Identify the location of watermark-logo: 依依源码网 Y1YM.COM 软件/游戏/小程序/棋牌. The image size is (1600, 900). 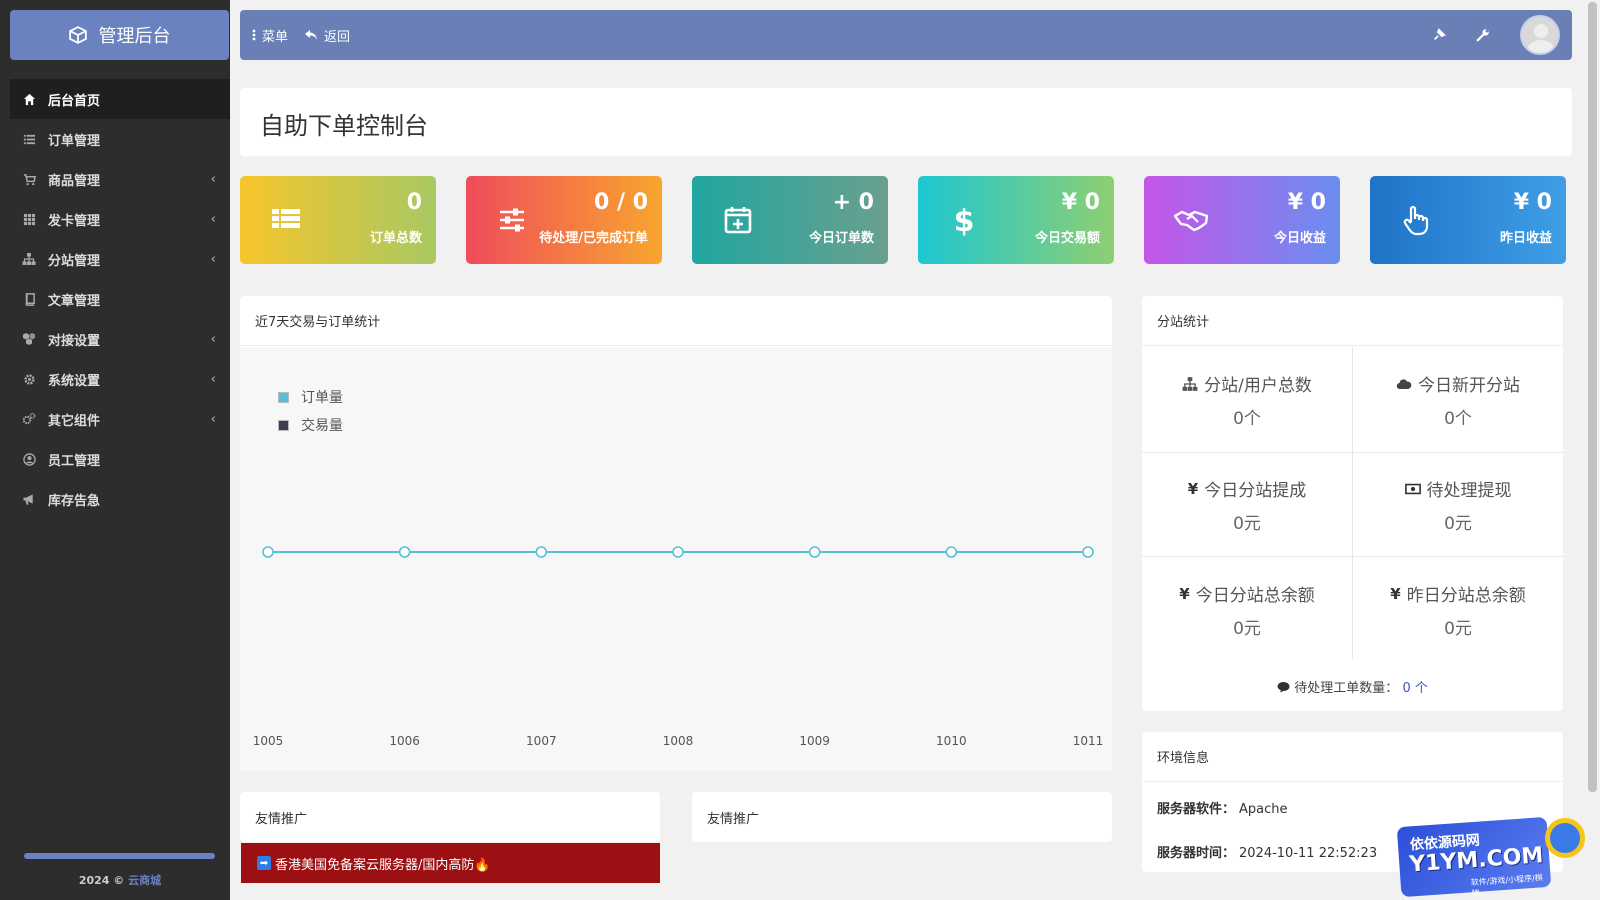
(1485, 857).